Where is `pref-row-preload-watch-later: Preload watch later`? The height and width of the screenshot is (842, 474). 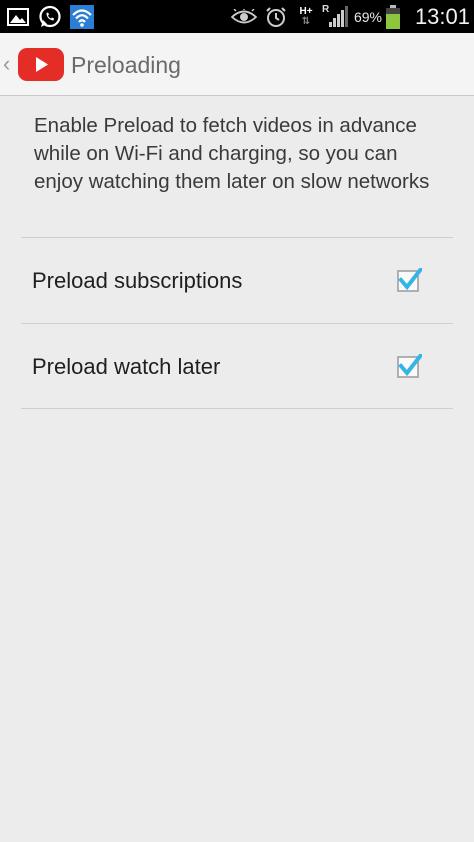 pref-row-preload-watch-later: Preload watch later is located at coordinates (237, 366).